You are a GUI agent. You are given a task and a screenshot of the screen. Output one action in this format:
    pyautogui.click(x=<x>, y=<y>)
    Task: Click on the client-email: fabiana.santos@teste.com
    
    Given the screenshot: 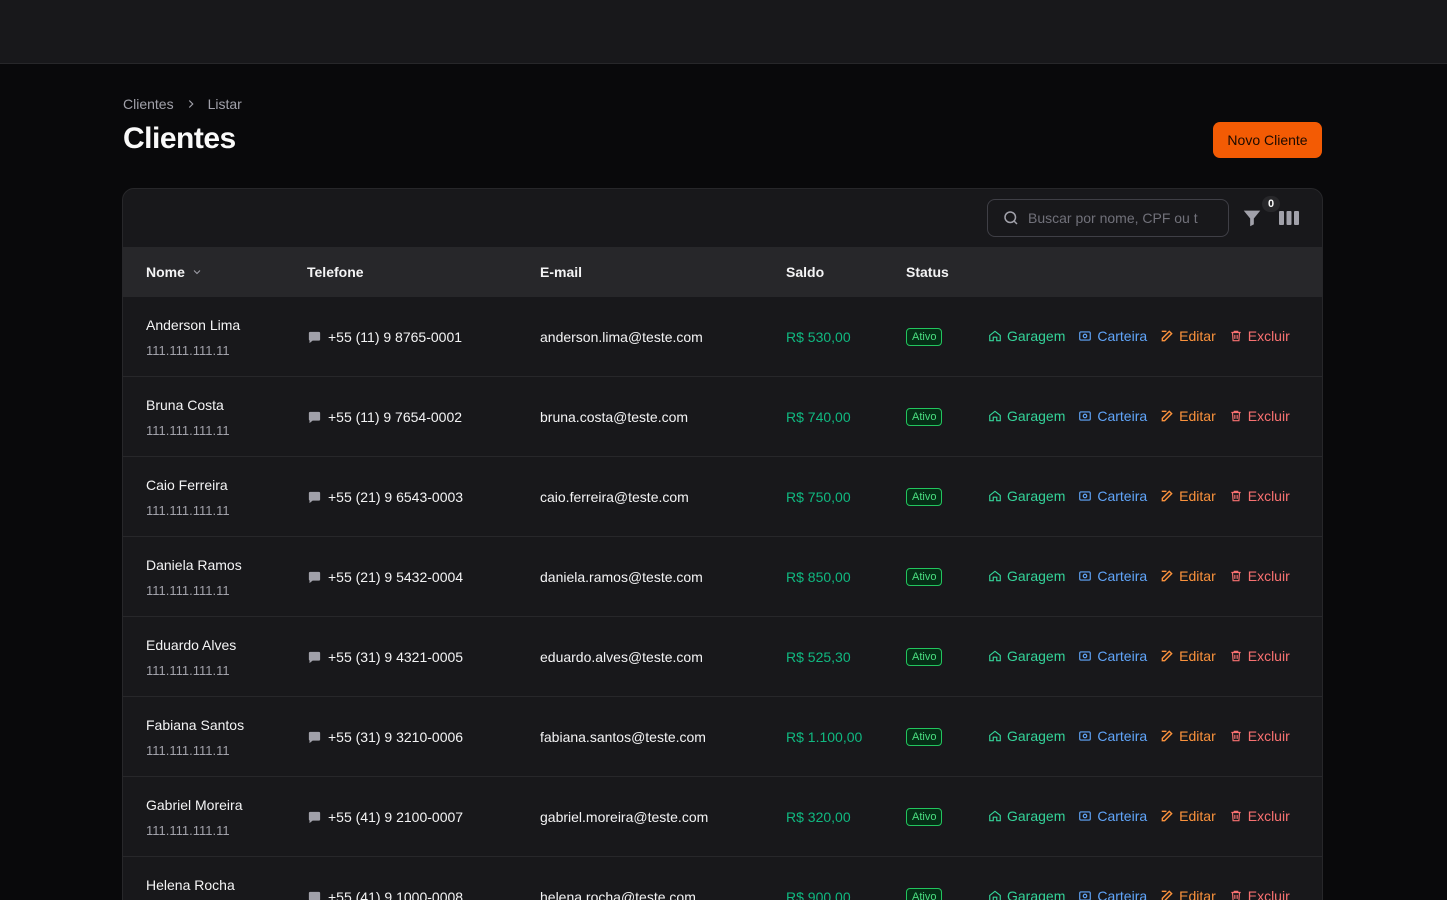 What is the action you would take?
    pyautogui.click(x=623, y=737)
    